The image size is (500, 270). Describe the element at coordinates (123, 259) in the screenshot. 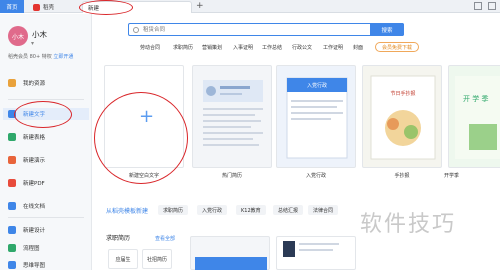

I see `resume-filter-item: 应届生` at that location.